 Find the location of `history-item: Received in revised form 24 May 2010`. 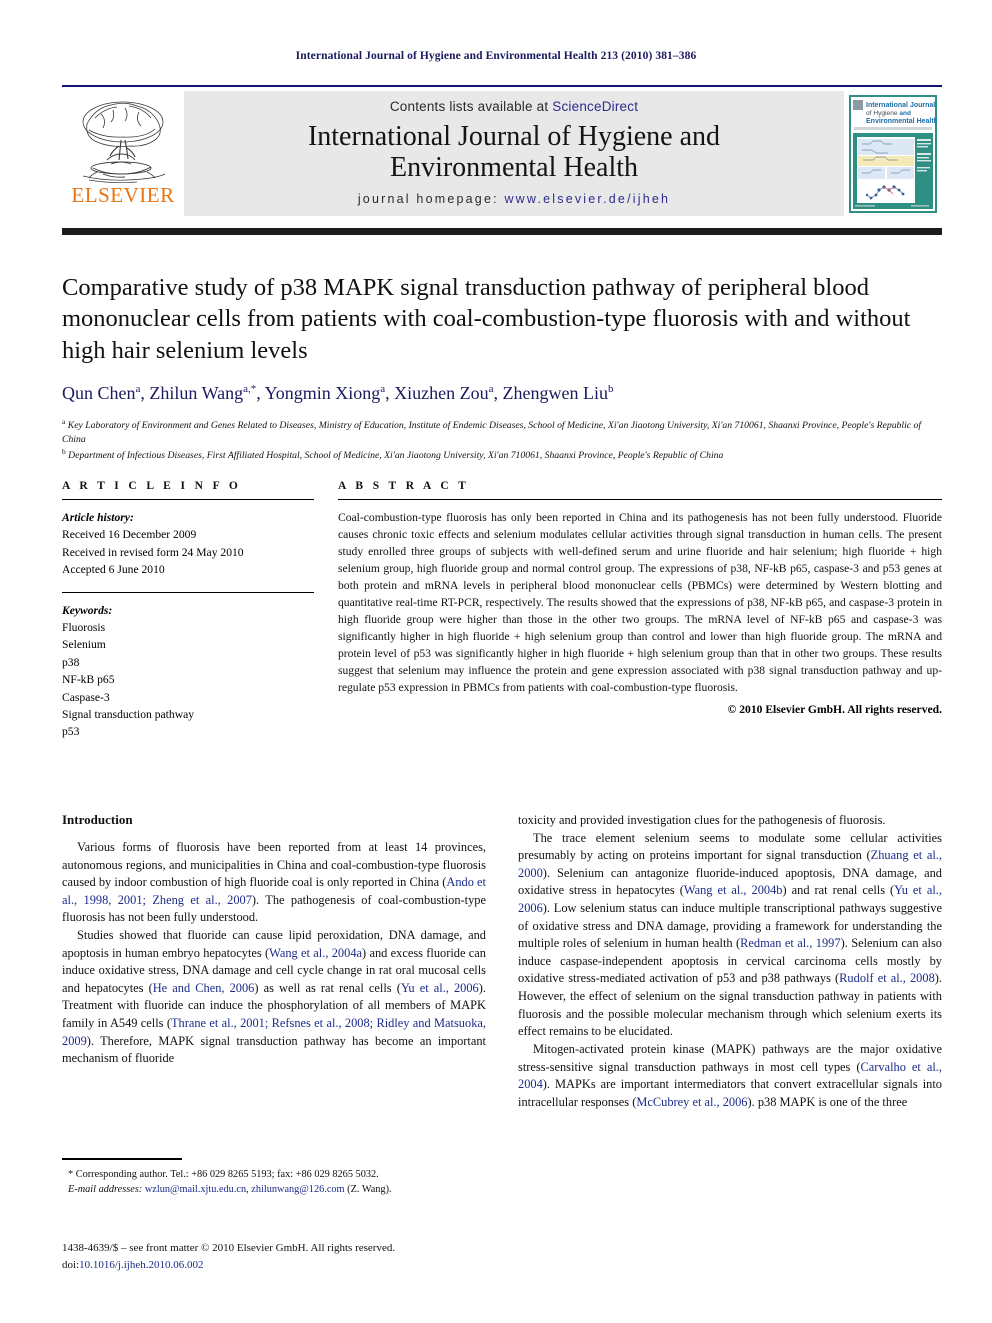

history-item: Received in revised form 24 May 2010 is located at coordinates (153, 552).